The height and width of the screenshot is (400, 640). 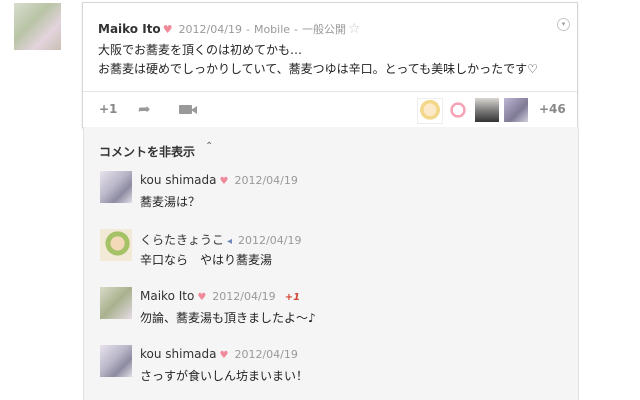 What do you see at coordinates (335, 191) in the screenshot?
I see `comment-item: kou shimada ♥ 2012/04/19 蕎麦湯は？` at bounding box center [335, 191].